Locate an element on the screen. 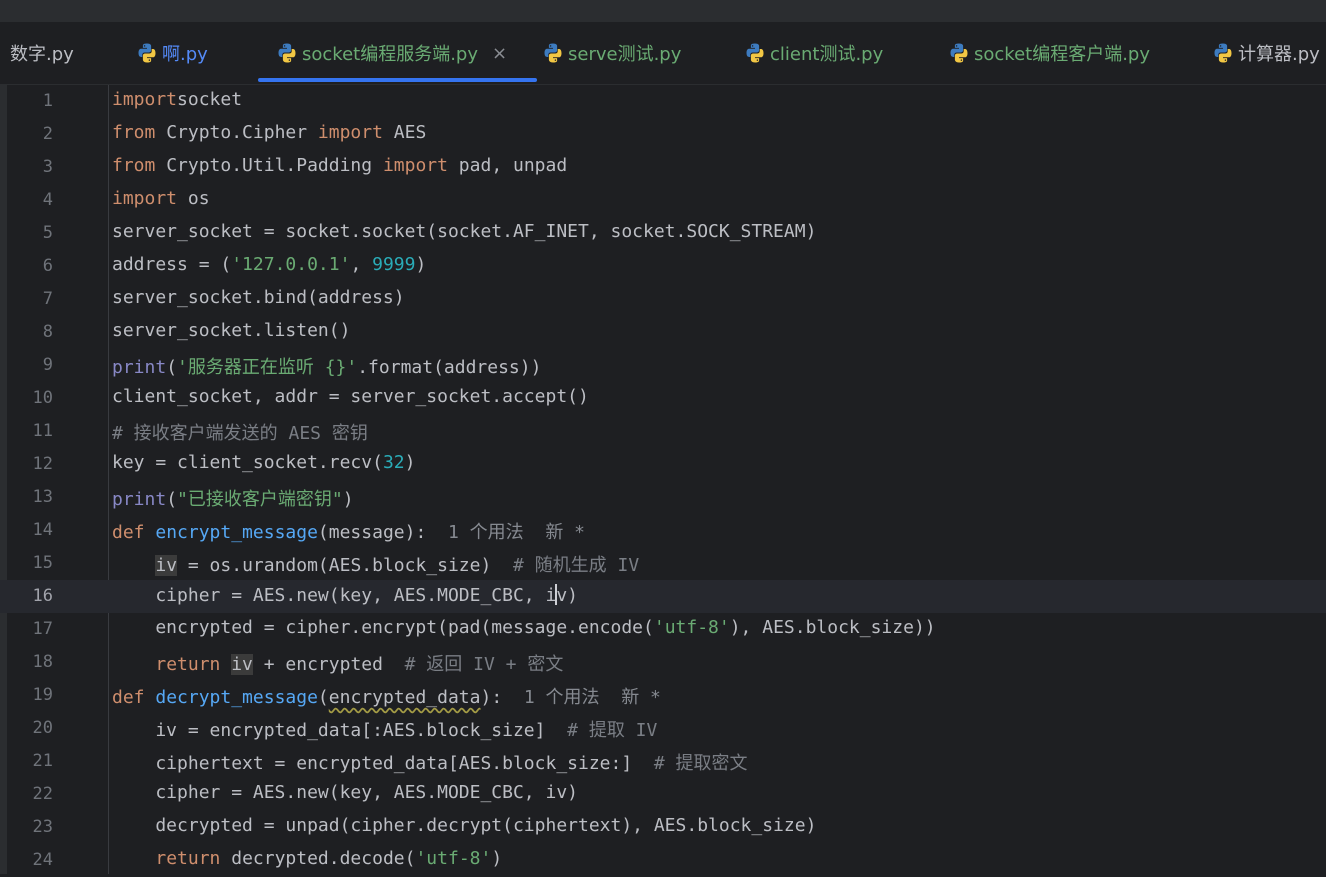  line-number: 12 is located at coordinates (26, 464).